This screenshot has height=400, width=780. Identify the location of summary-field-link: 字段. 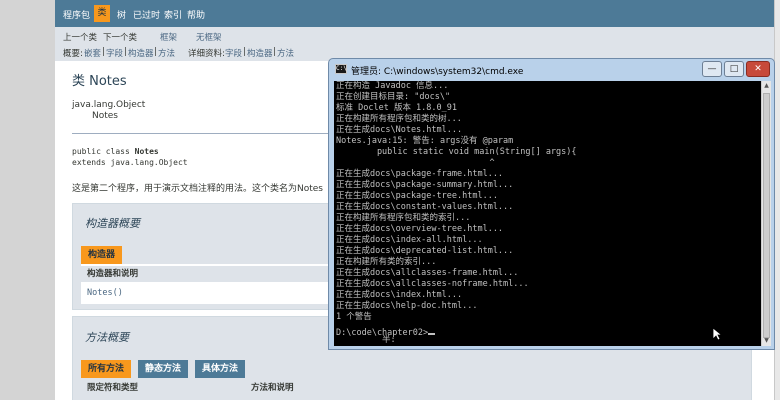
(114, 53).